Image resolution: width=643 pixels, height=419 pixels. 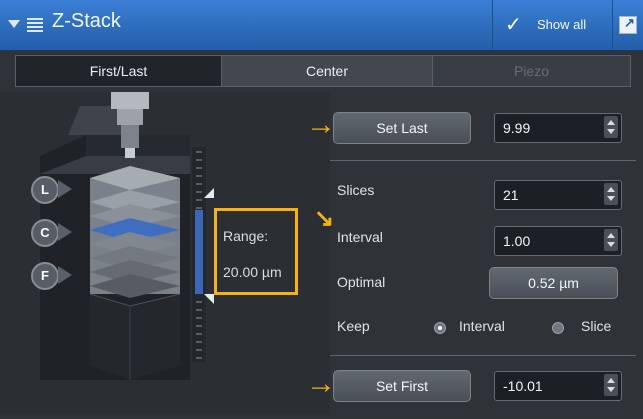 What do you see at coordinates (402, 386) in the screenshot?
I see `set-first-button: Set First` at bounding box center [402, 386].